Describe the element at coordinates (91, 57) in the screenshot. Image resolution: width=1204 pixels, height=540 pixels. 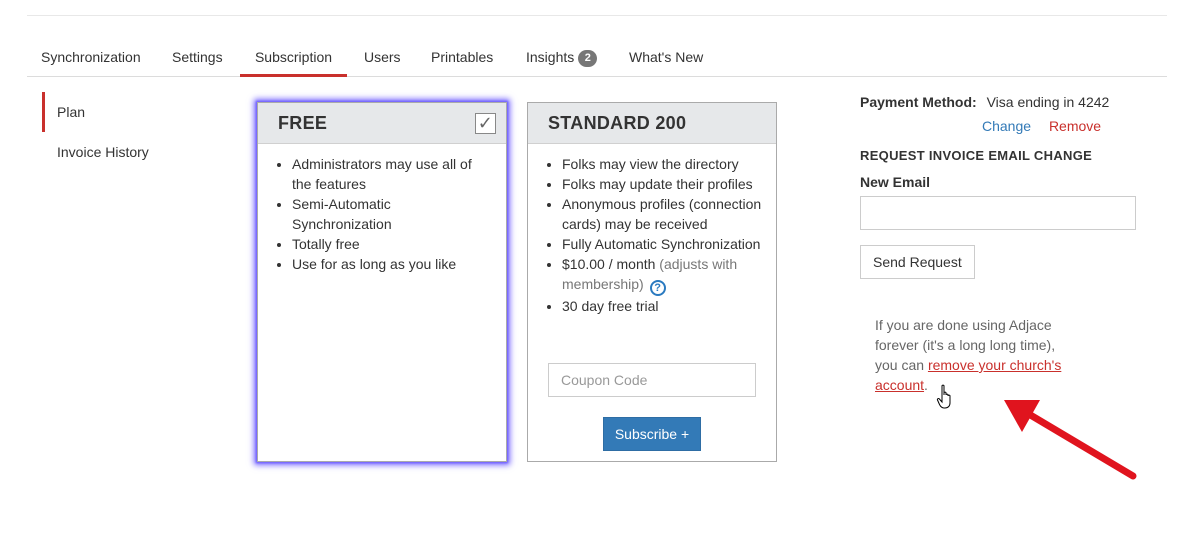
I see `tab-synchronization: Synchronization` at that location.